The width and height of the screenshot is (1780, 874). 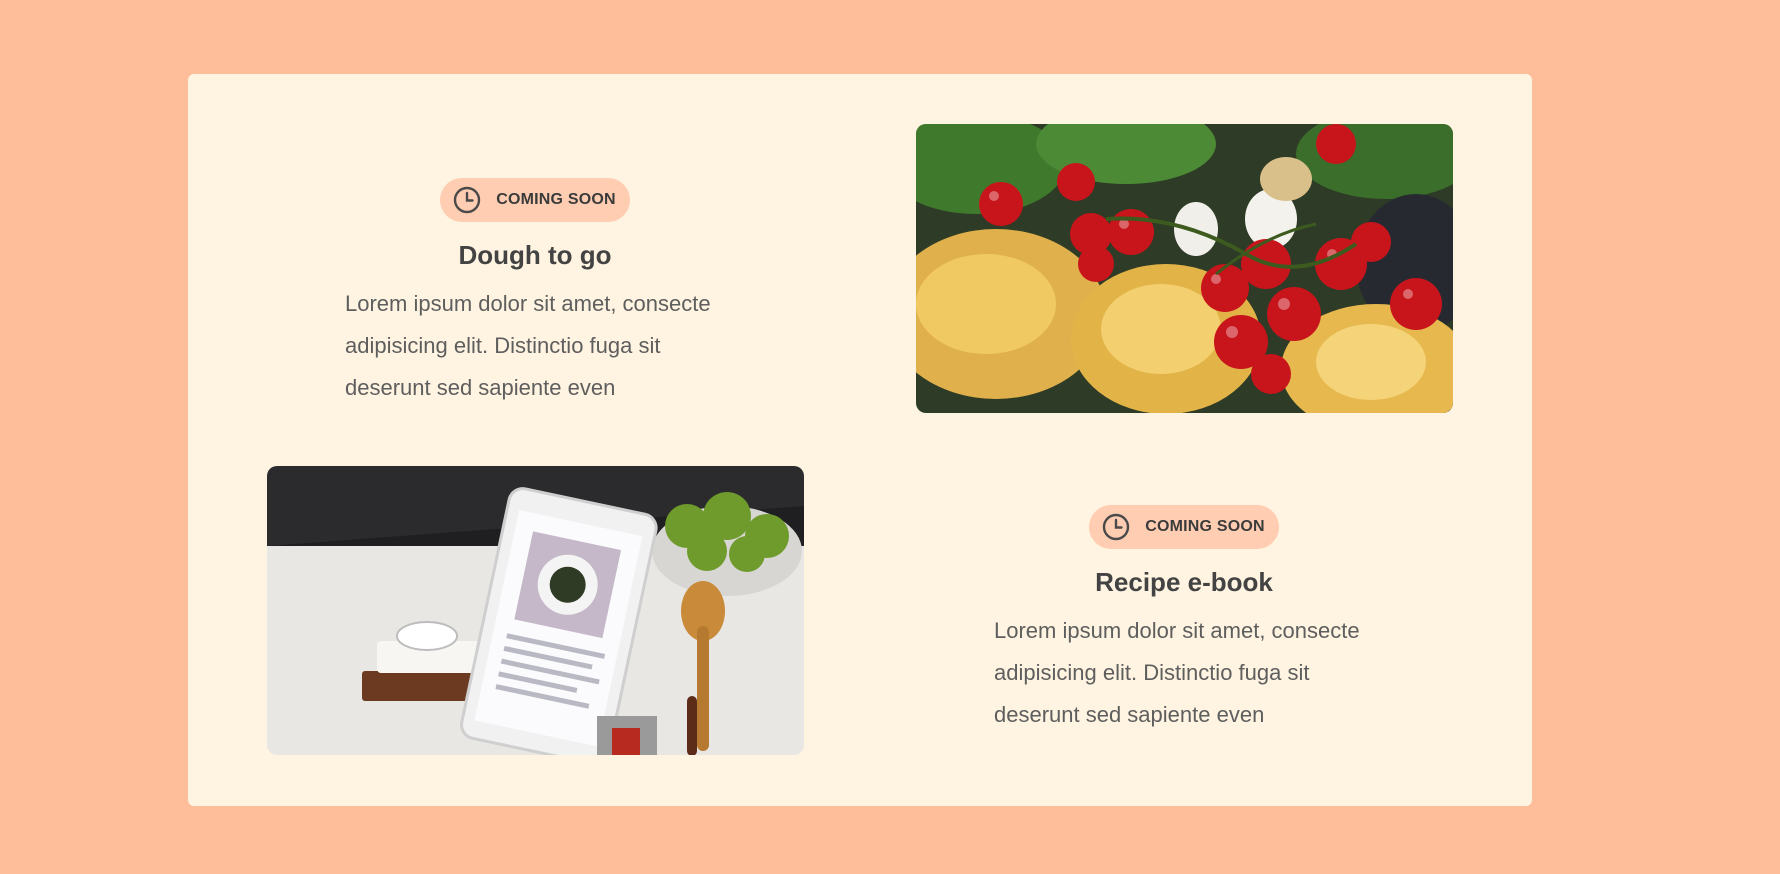 I want to click on tablet-recipe-photo, so click(x=535, y=610).